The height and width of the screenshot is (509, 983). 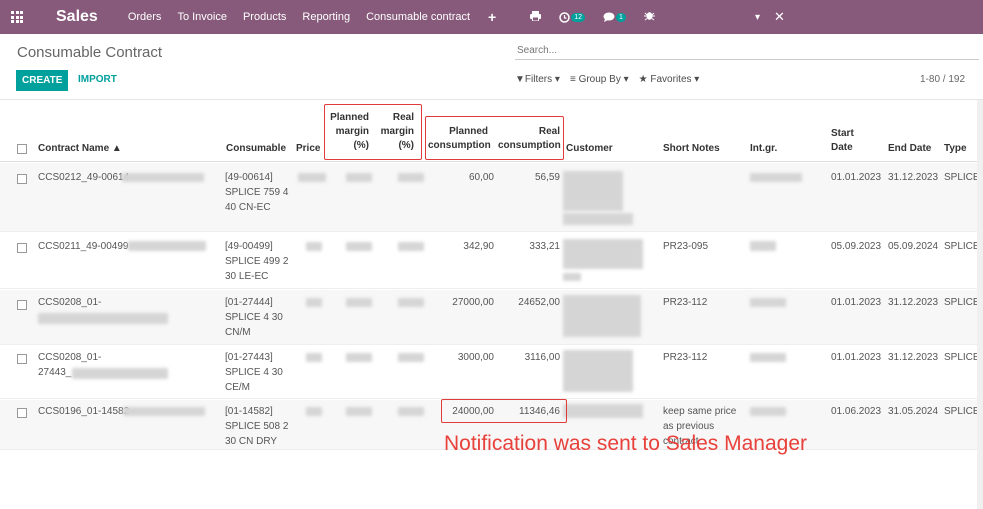 I want to click on short-notes: PR23-095, so click(x=686, y=246).